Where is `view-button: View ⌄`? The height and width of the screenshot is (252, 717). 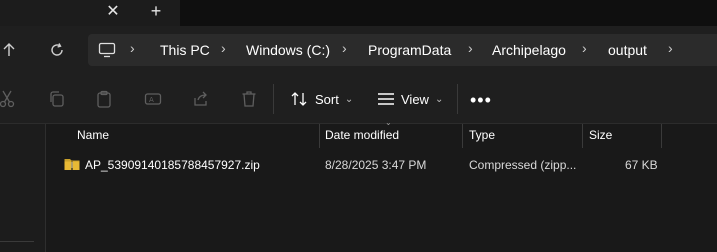 view-button: View ⌄ is located at coordinates (410, 99).